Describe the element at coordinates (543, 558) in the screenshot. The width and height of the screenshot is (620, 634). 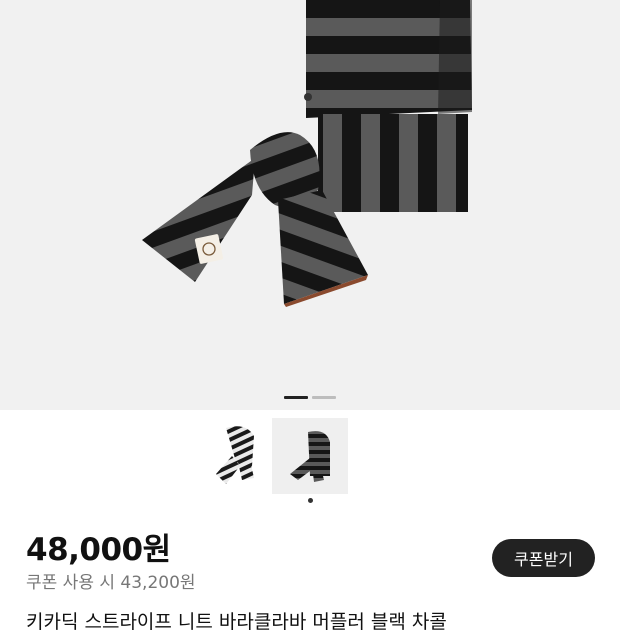
I see `get-coupon-button: 쿠폰받기` at that location.